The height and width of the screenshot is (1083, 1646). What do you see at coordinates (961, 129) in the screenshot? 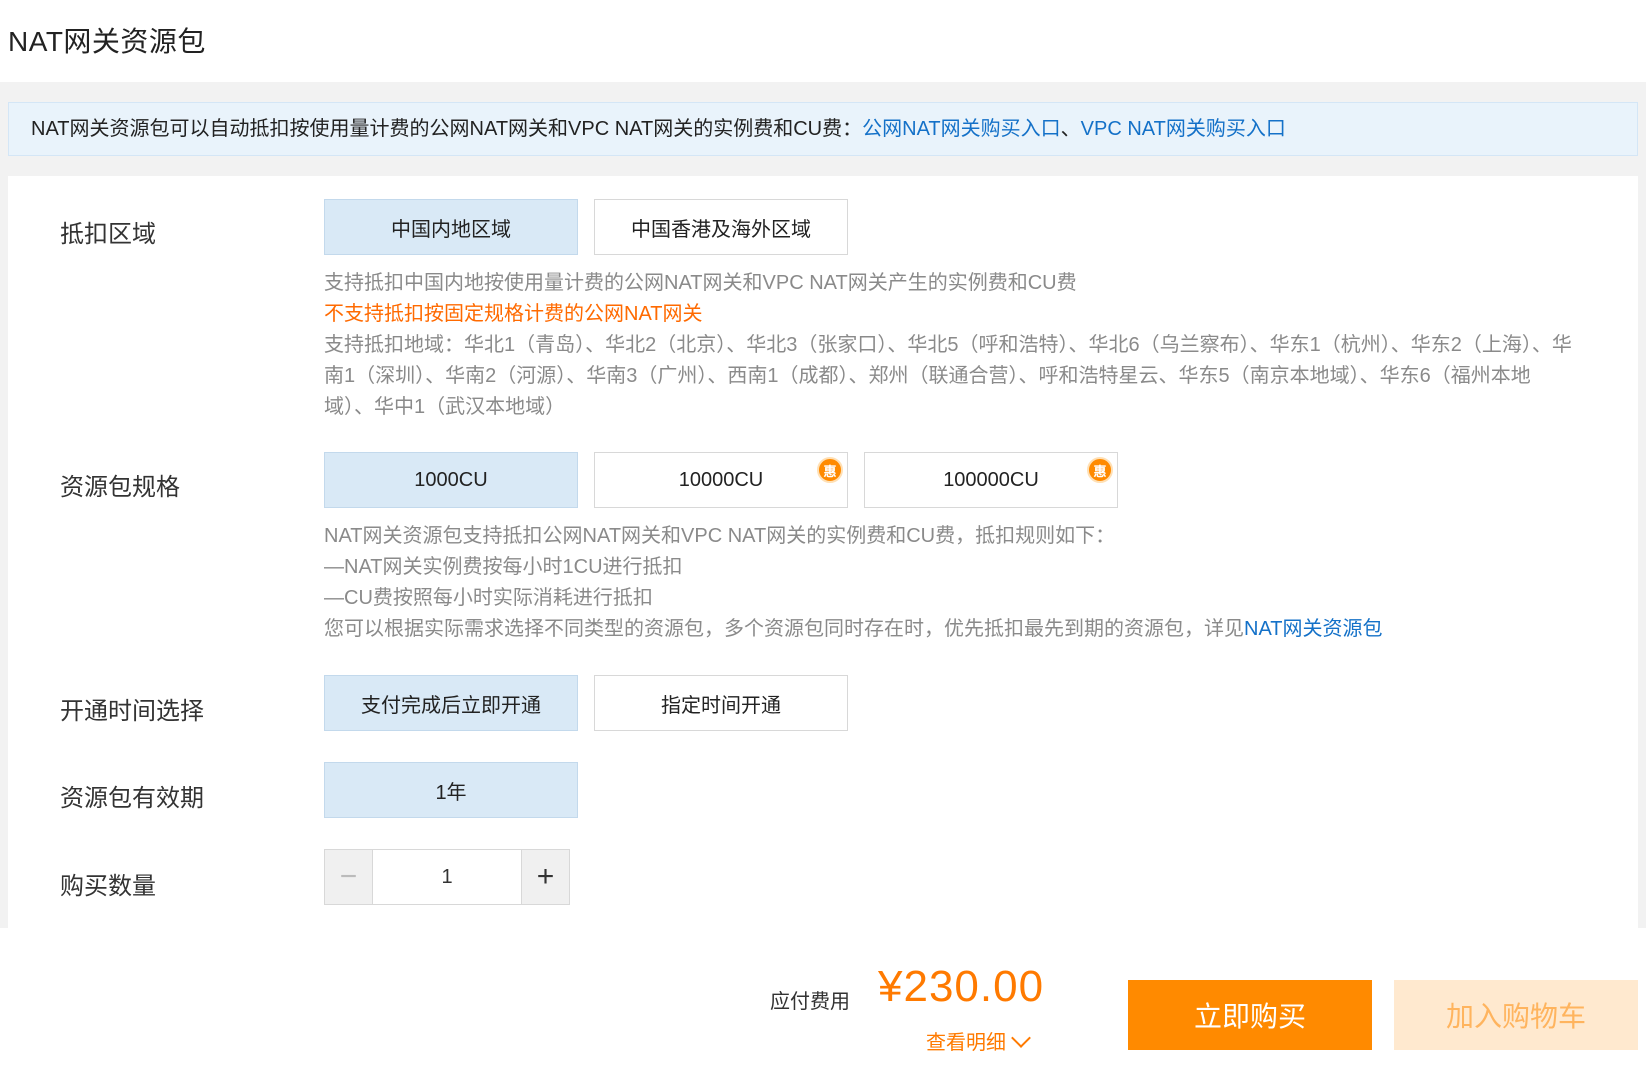
I see `public-nat-buy-link: 公网NAT网关购买入口` at bounding box center [961, 129].